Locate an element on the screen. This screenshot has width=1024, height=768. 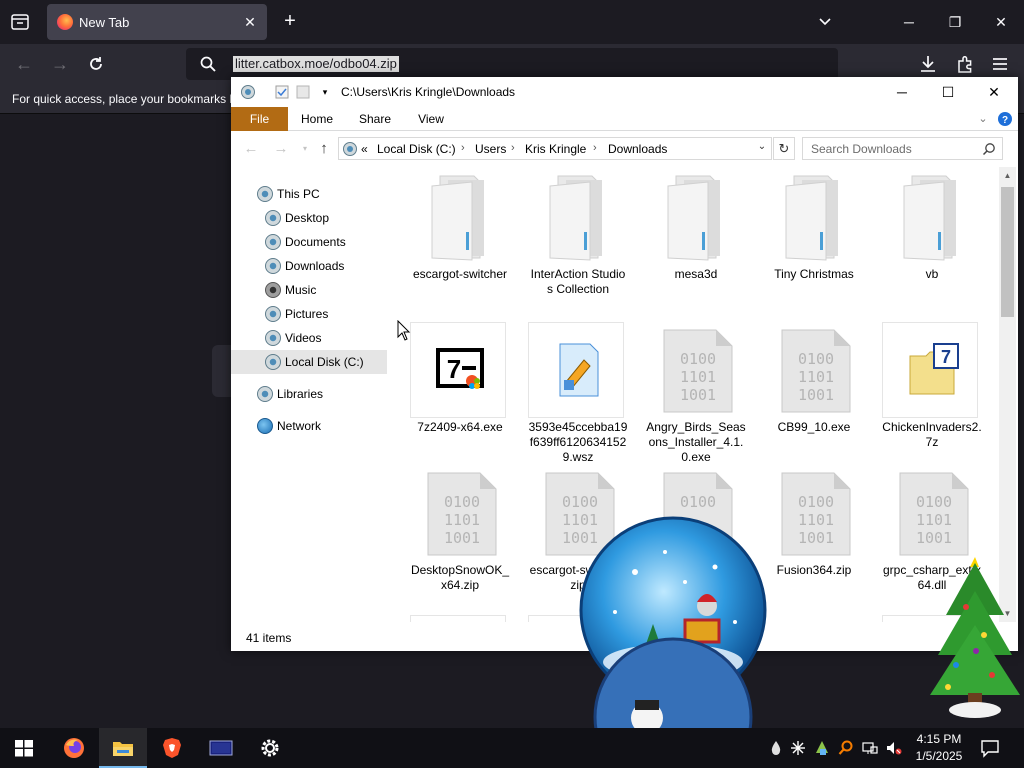
taskbar-display is located at coordinates (221, 748).